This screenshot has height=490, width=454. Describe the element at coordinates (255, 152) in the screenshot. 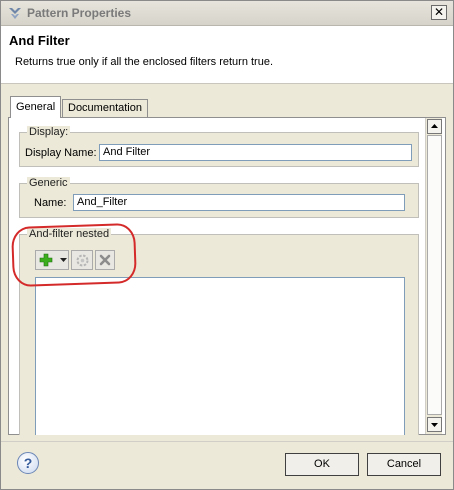

I see `display-name-field: And Filter` at that location.